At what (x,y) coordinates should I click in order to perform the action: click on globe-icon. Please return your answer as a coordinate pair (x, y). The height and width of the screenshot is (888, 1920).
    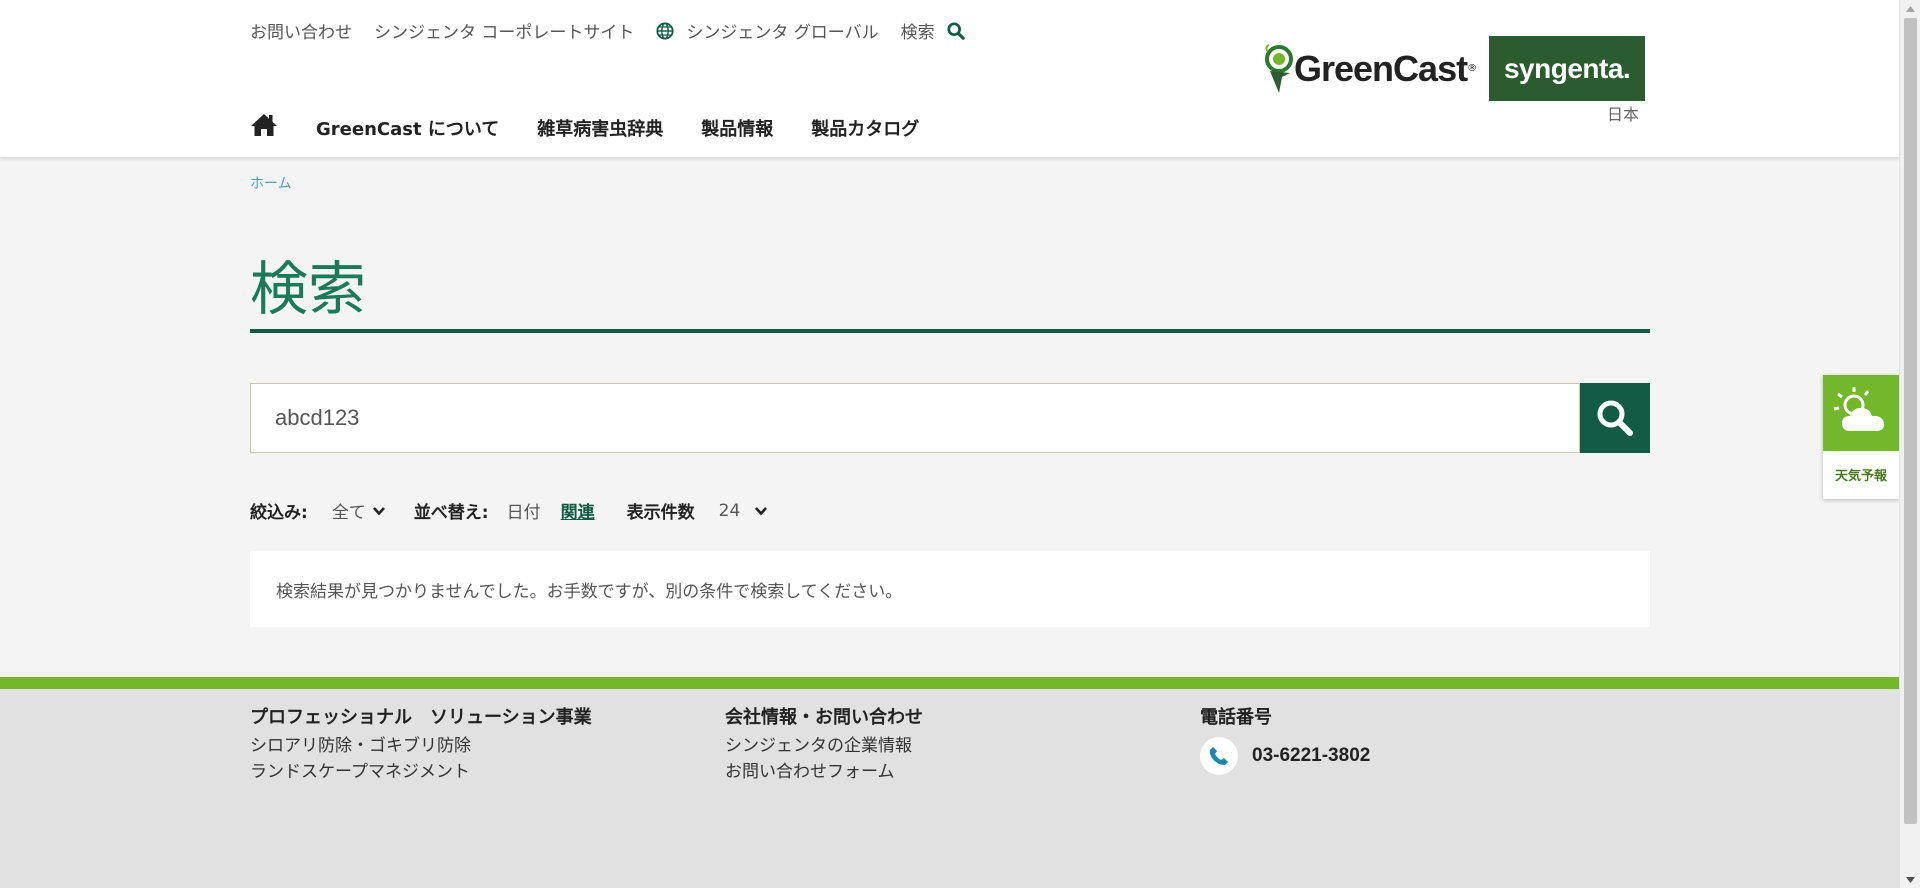
    Looking at the image, I should click on (665, 30).